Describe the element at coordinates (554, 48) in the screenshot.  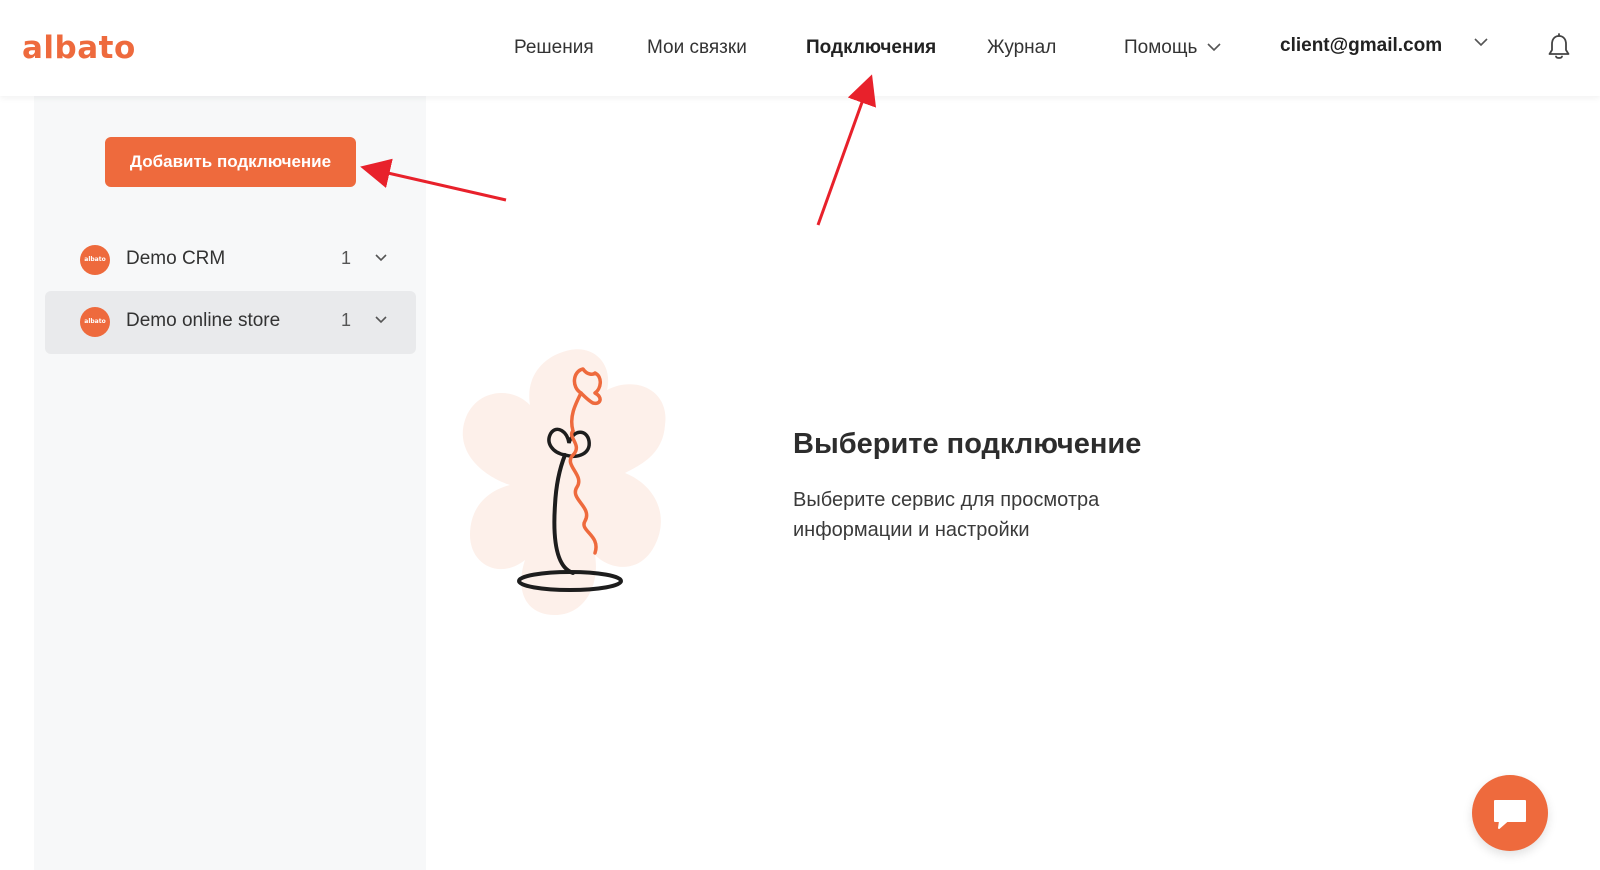
I see `nav-solutions: Решения` at that location.